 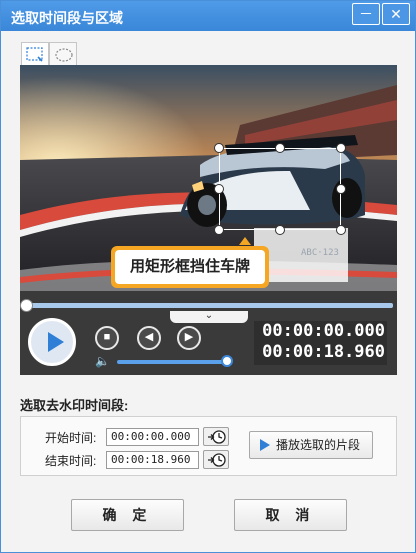 I want to click on resize-handle-bl, so click(x=219, y=230).